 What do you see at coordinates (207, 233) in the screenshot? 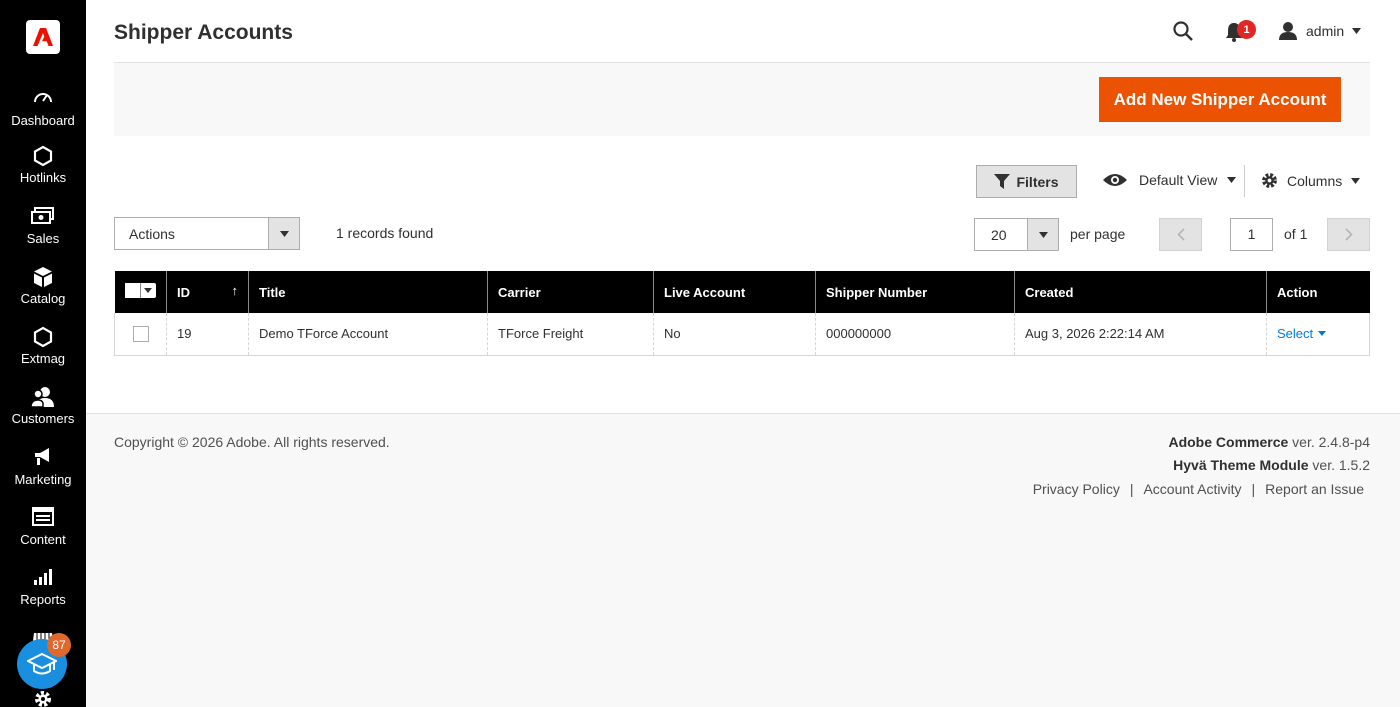
I see `mass-actions-select: Actions` at bounding box center [207, 233].